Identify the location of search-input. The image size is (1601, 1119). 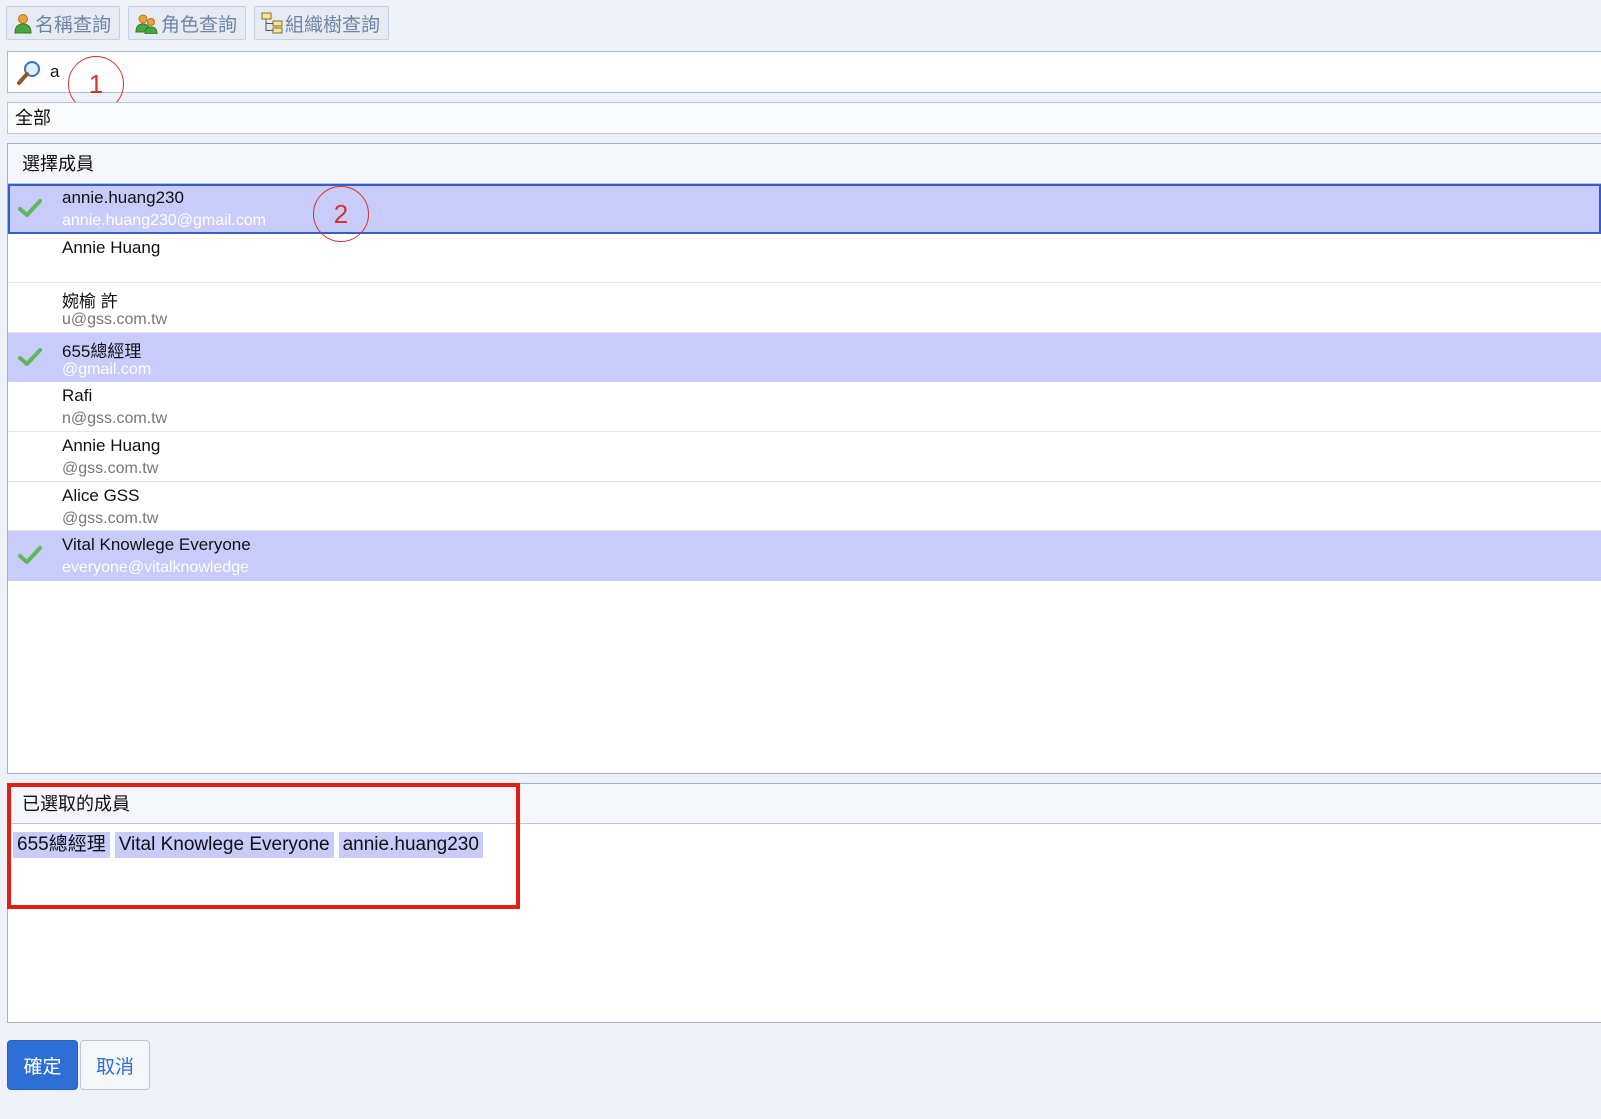
(800, 72).